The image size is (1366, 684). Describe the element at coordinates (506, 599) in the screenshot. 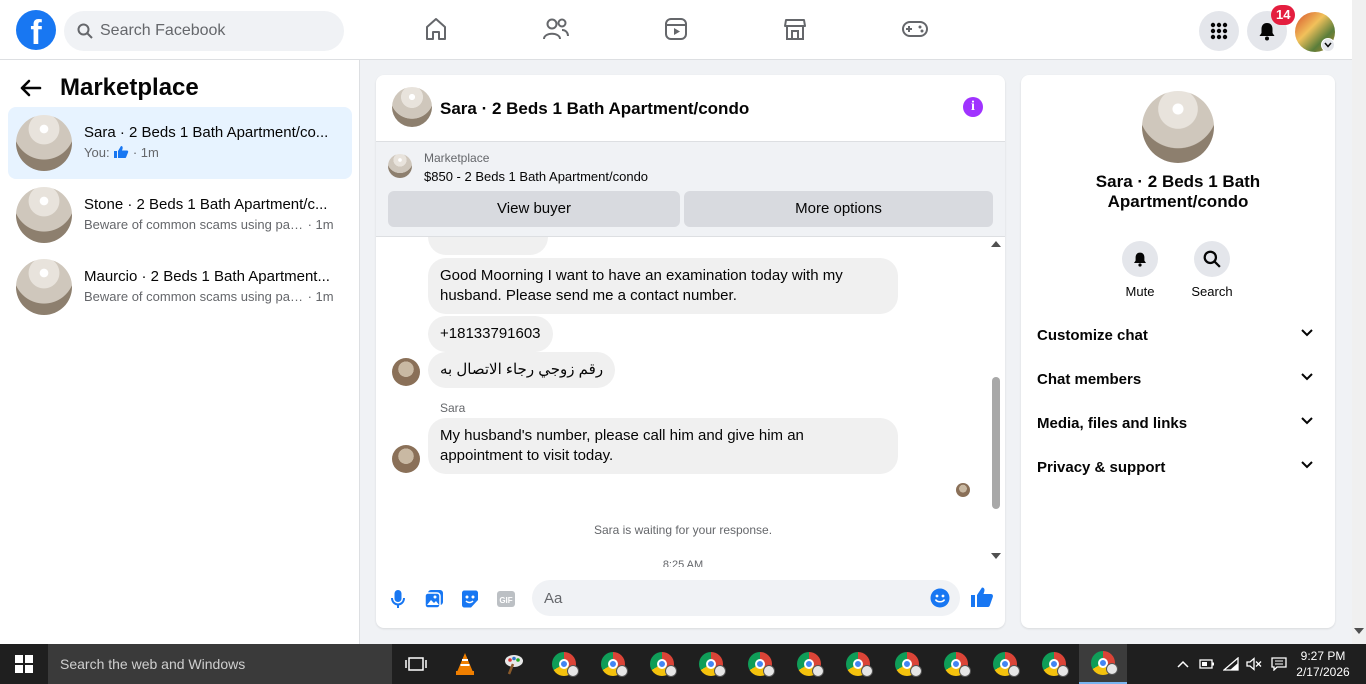

I see `gif-icon: GIF` at that location.